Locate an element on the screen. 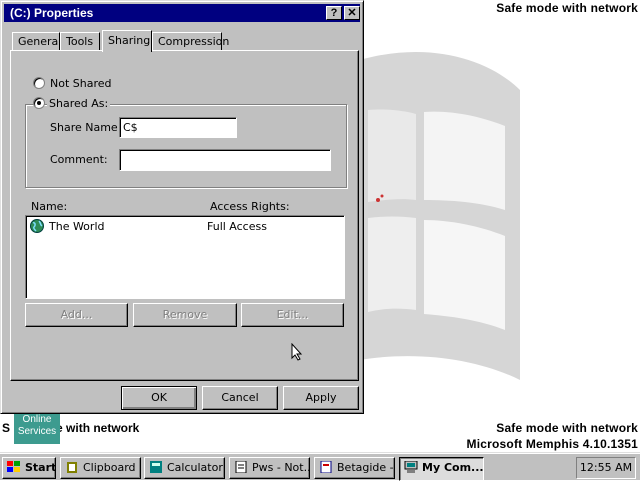  apply-button: Apply is located at coordinates (321, 398).